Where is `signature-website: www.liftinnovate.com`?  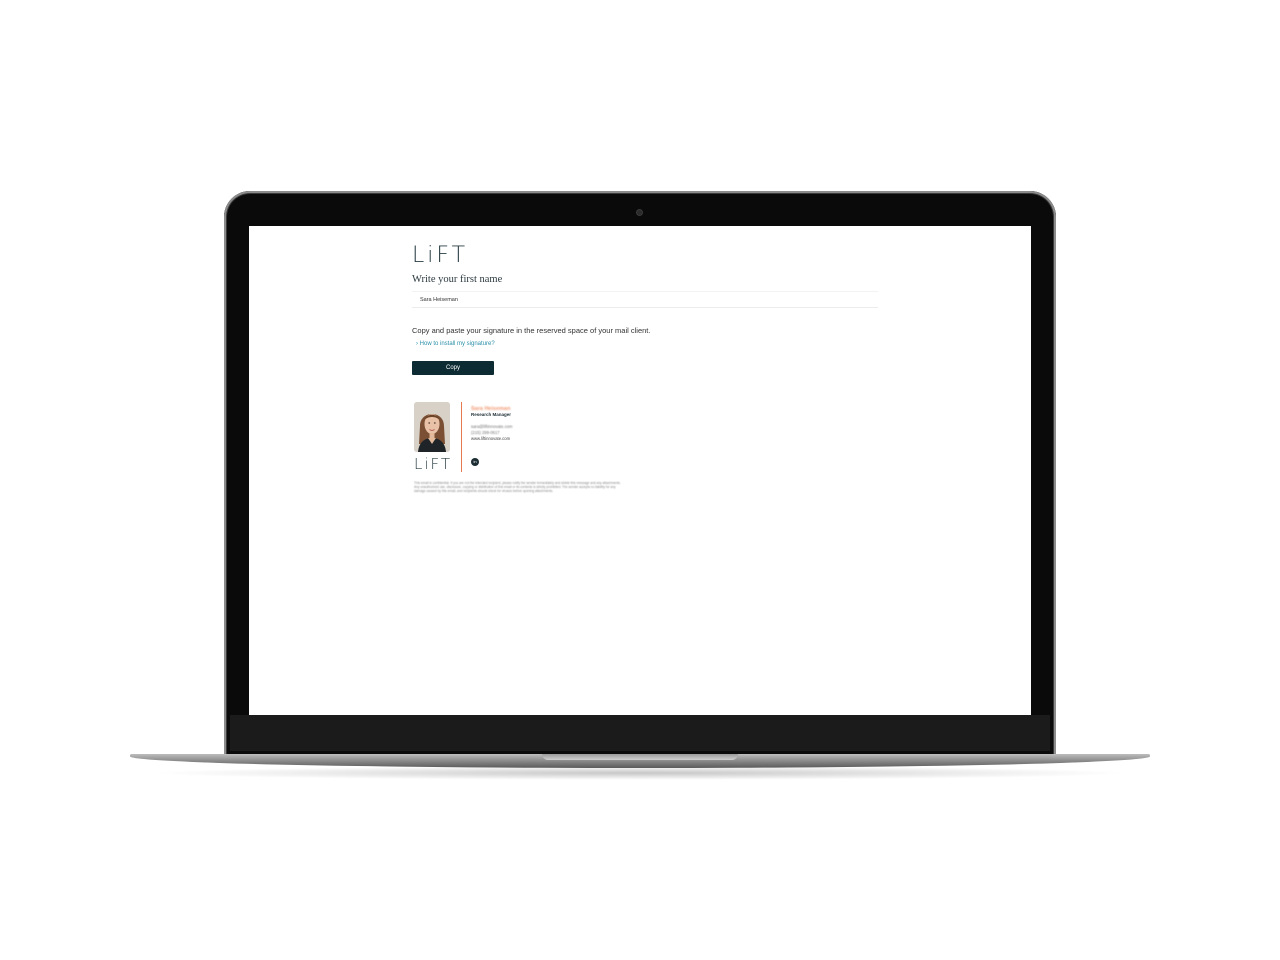 signature-website: www.liftinnovate.com is located at coordinates (491, 438).